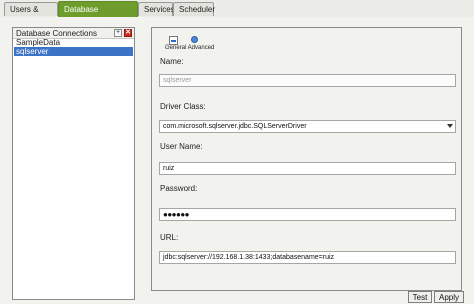 The image size is (474, 304). What do you see at coordinates (31, 15) in the screenshot?
I see `tab-users-roles: Users & Roles` at bounding box center [31, 15].